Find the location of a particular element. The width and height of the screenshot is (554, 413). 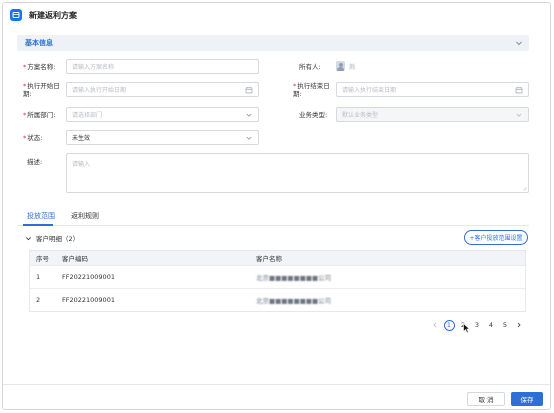

section-title: 基本信息 is located at coordinates (39, 43).